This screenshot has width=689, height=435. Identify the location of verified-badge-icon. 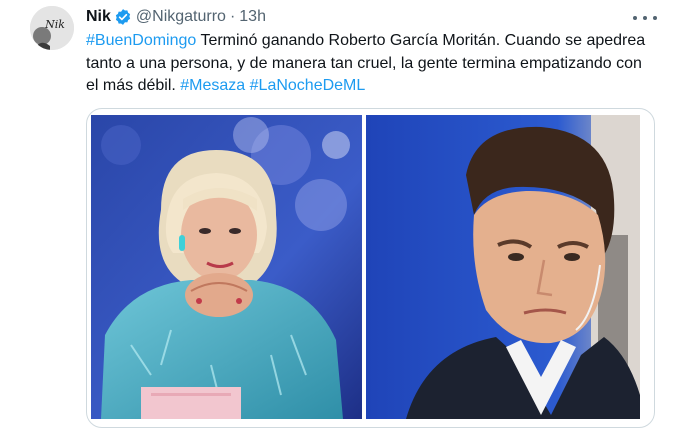
(123, 17).